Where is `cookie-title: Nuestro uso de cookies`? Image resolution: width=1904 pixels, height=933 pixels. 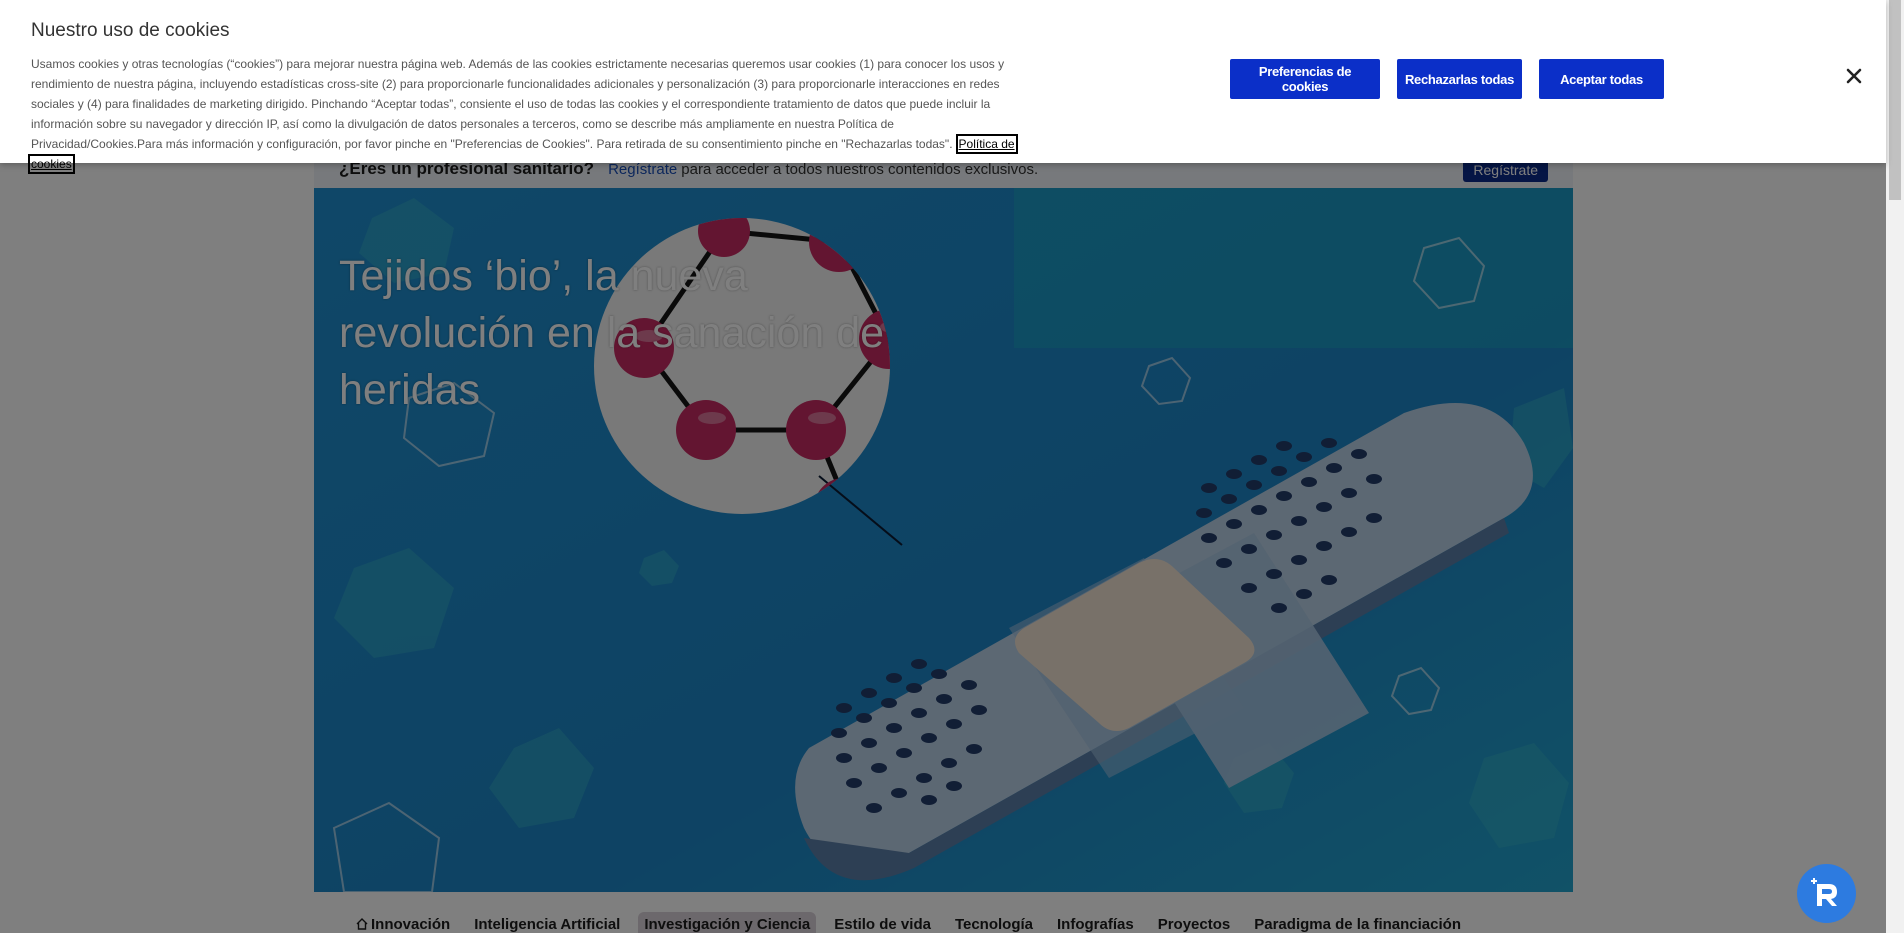 cookie-title: Nuestro uso de cookies is located at coordinates (130, 30).